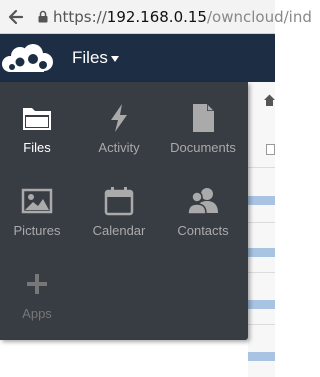  What do you see at coordinates (261, 229) in the screenshot?
I see `files-list-background` at bounding box center [261, 229].